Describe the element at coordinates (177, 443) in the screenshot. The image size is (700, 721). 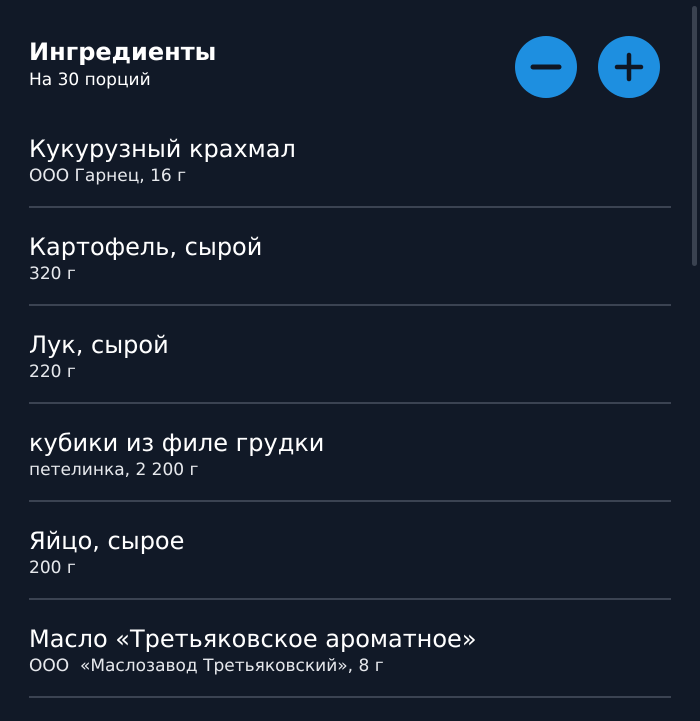
I see `ingredient-name: кубики из филе грудки` at that location.